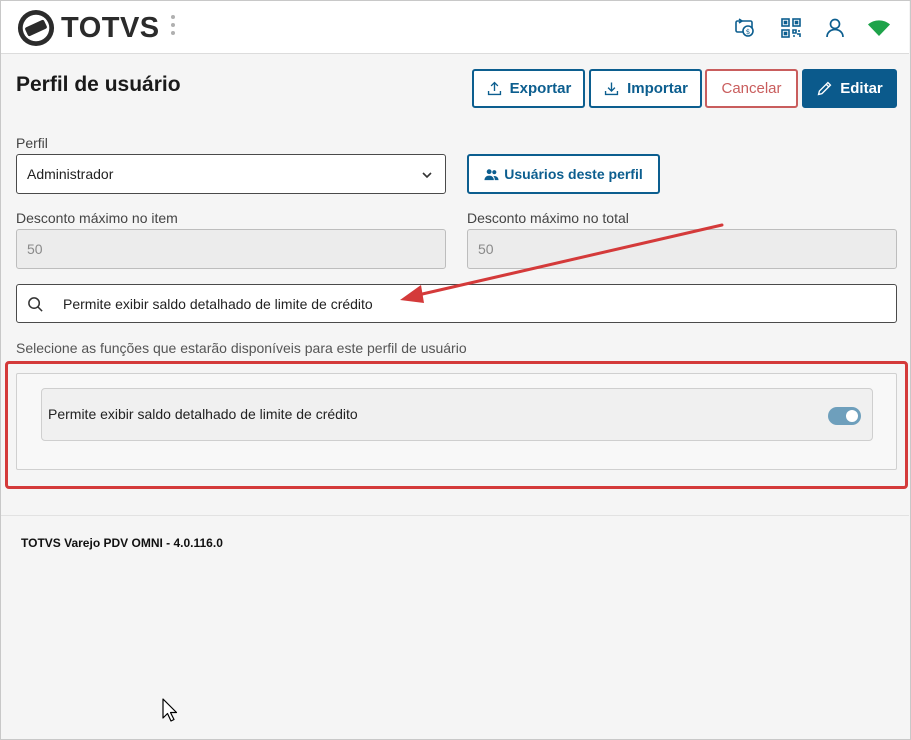 The height and width of the screenshot is (740, 911). Describe the element at coordinates (170, 710) in the screenshot. I see `mouse-cursor-icon` at that location.